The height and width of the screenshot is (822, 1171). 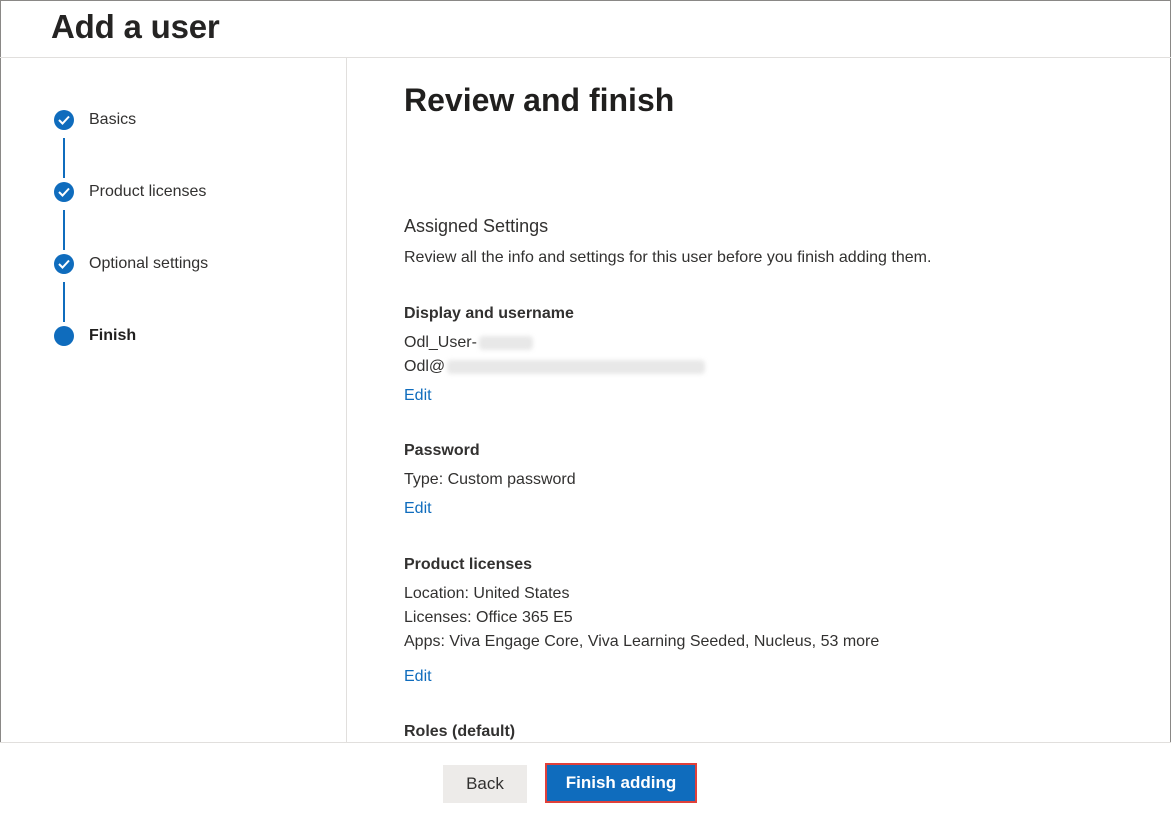 What do you see at coordinates (585, 29) in the screenshot?
I see `panel-header: Add a user` at bounding box center [585, 29].